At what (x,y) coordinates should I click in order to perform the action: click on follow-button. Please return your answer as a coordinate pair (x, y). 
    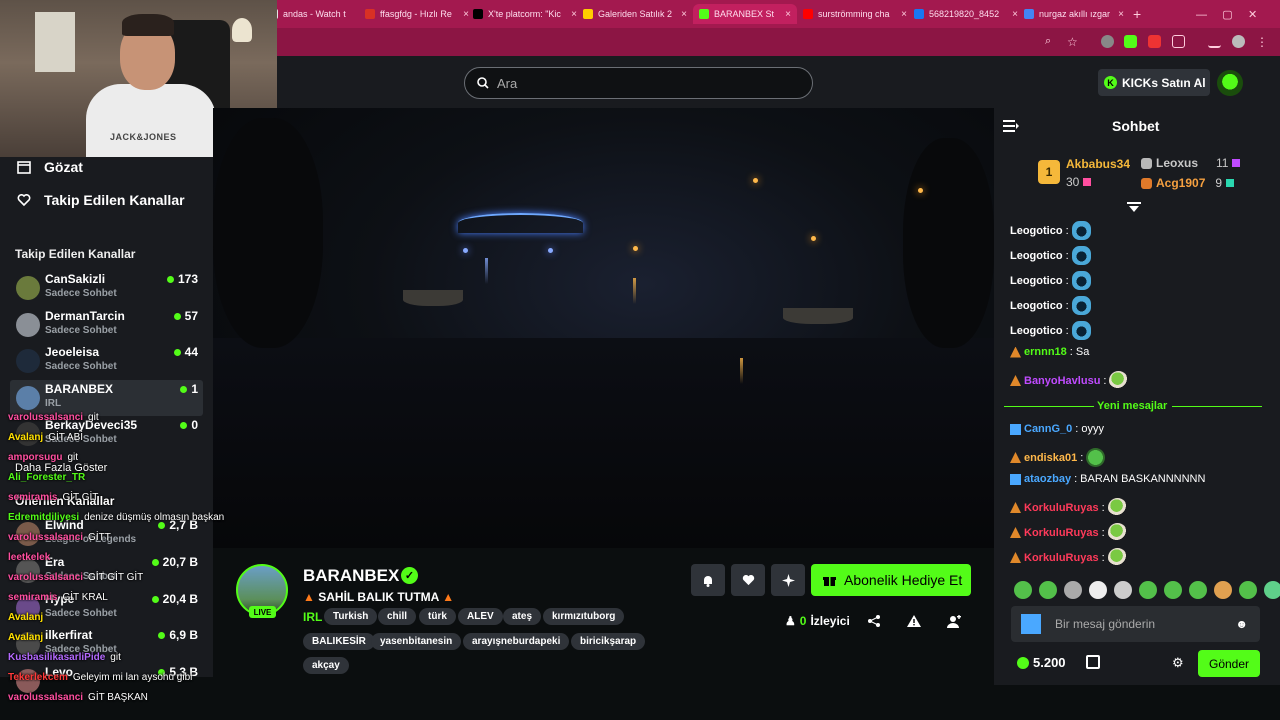
    Looking at the image, I should click on (748, 580).